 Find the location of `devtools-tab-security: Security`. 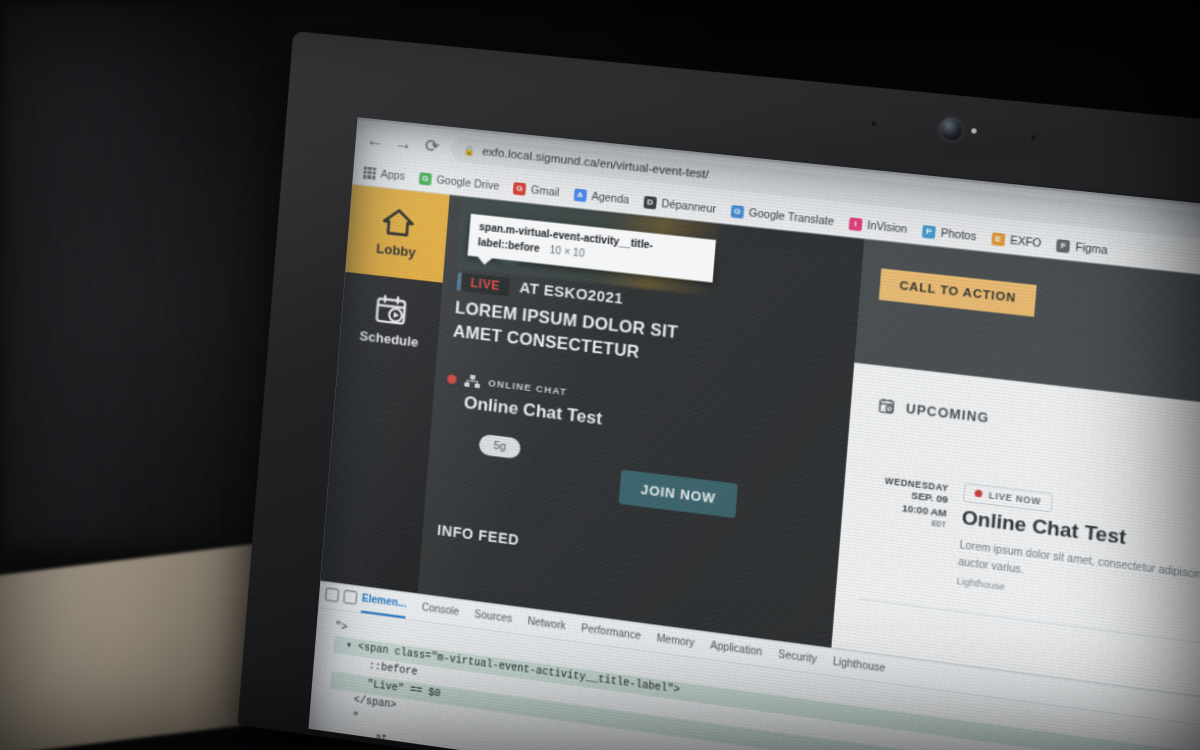

devtools-tab-security: Security is located at coordinates (797, 657).